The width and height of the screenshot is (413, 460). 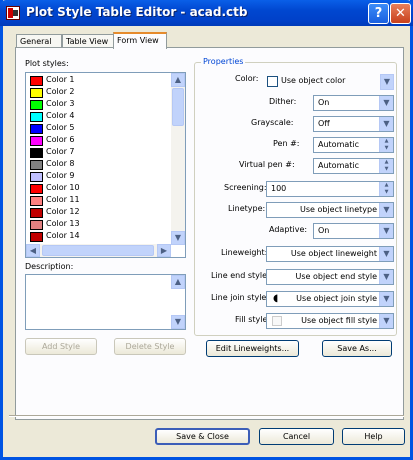 I want to click on use-object-color-label: Use object color, so click(x=313, y=80).